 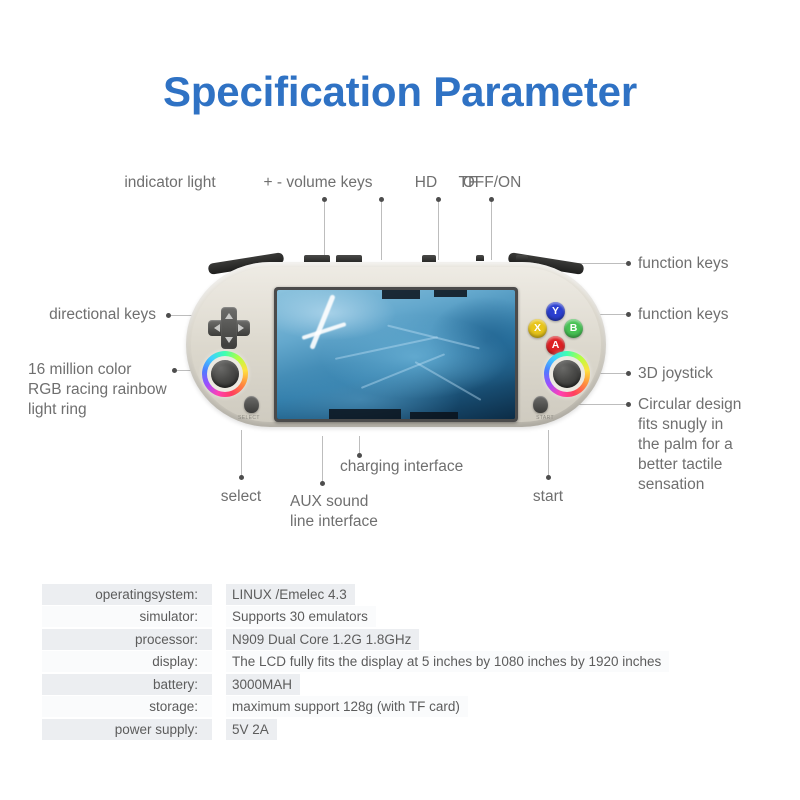 What do you see at coordinates (555, 311) in the screenshot?
I see `button-y: Y` at bounding box center [555, 311].